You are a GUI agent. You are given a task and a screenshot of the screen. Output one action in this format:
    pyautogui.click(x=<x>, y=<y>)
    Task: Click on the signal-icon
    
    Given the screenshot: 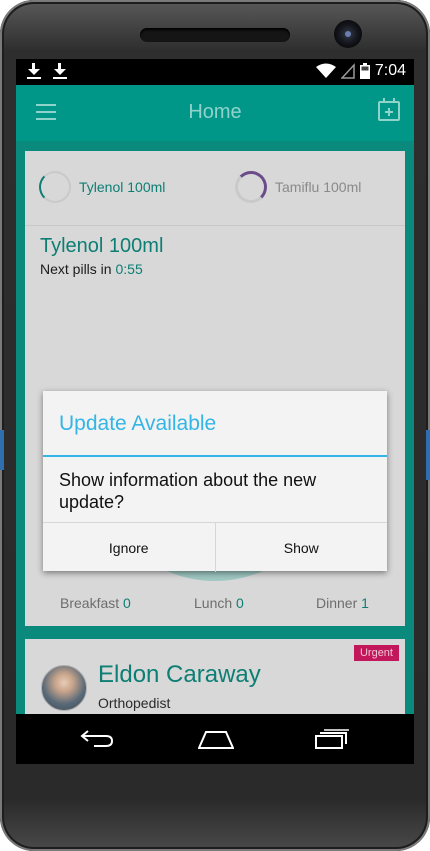 What is the action you would take?
    pyautogui.click(x=347, y=71)
    